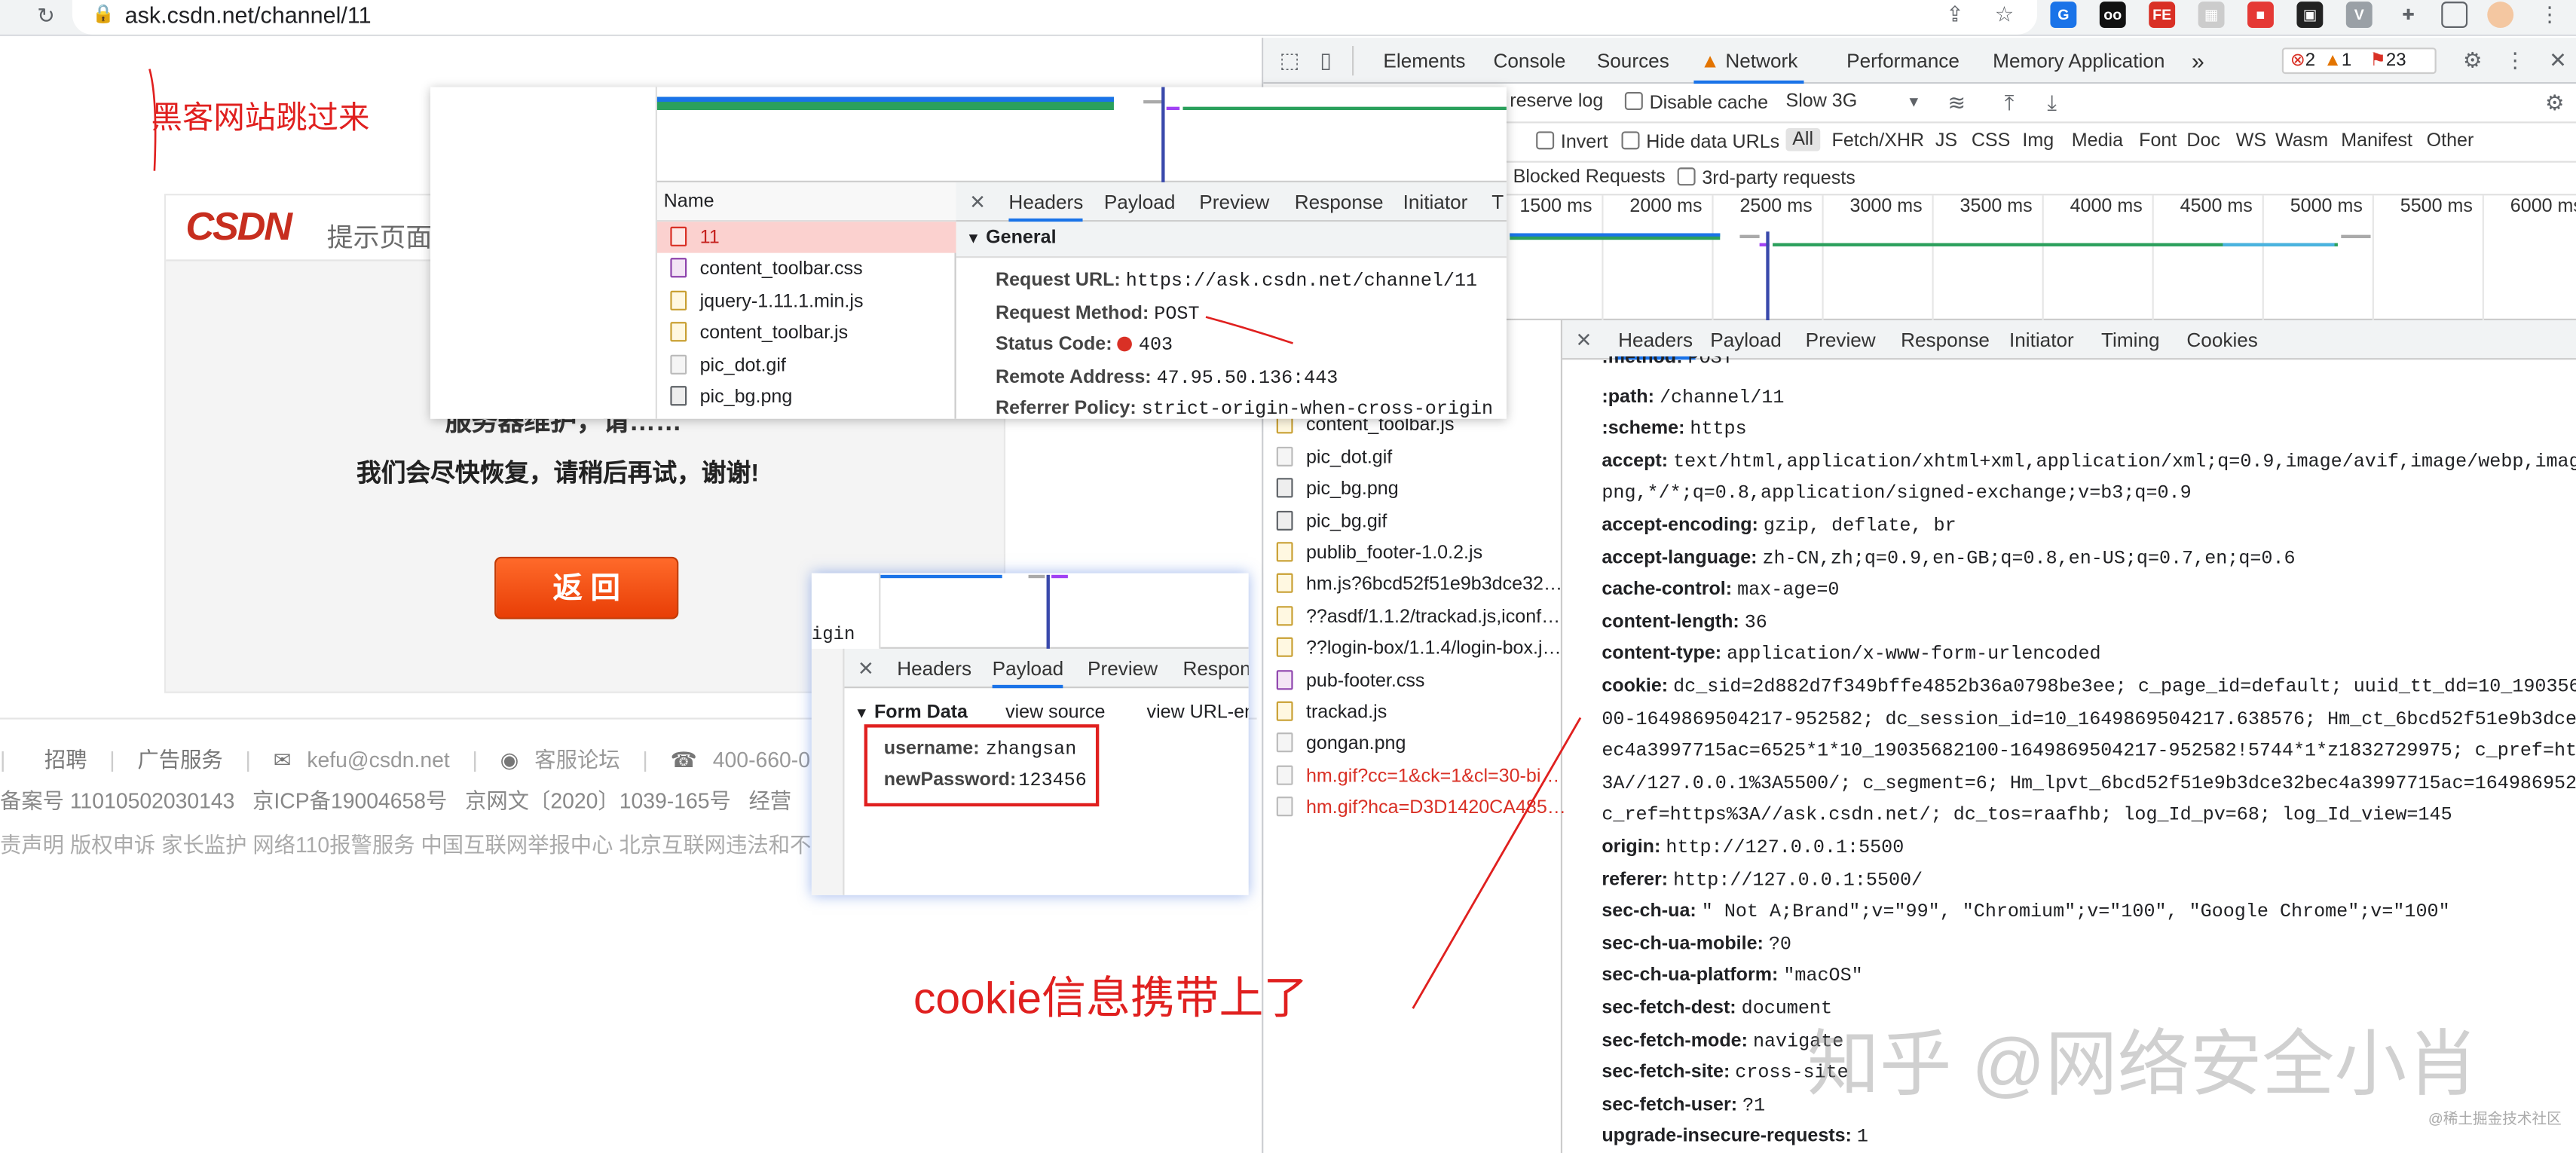 The image size is (2576, 1153). What do you see at coordinates (1497, 863) in the screenshot?
I see `annotation-cookie-arrow` at bounding box center [1497, 863].